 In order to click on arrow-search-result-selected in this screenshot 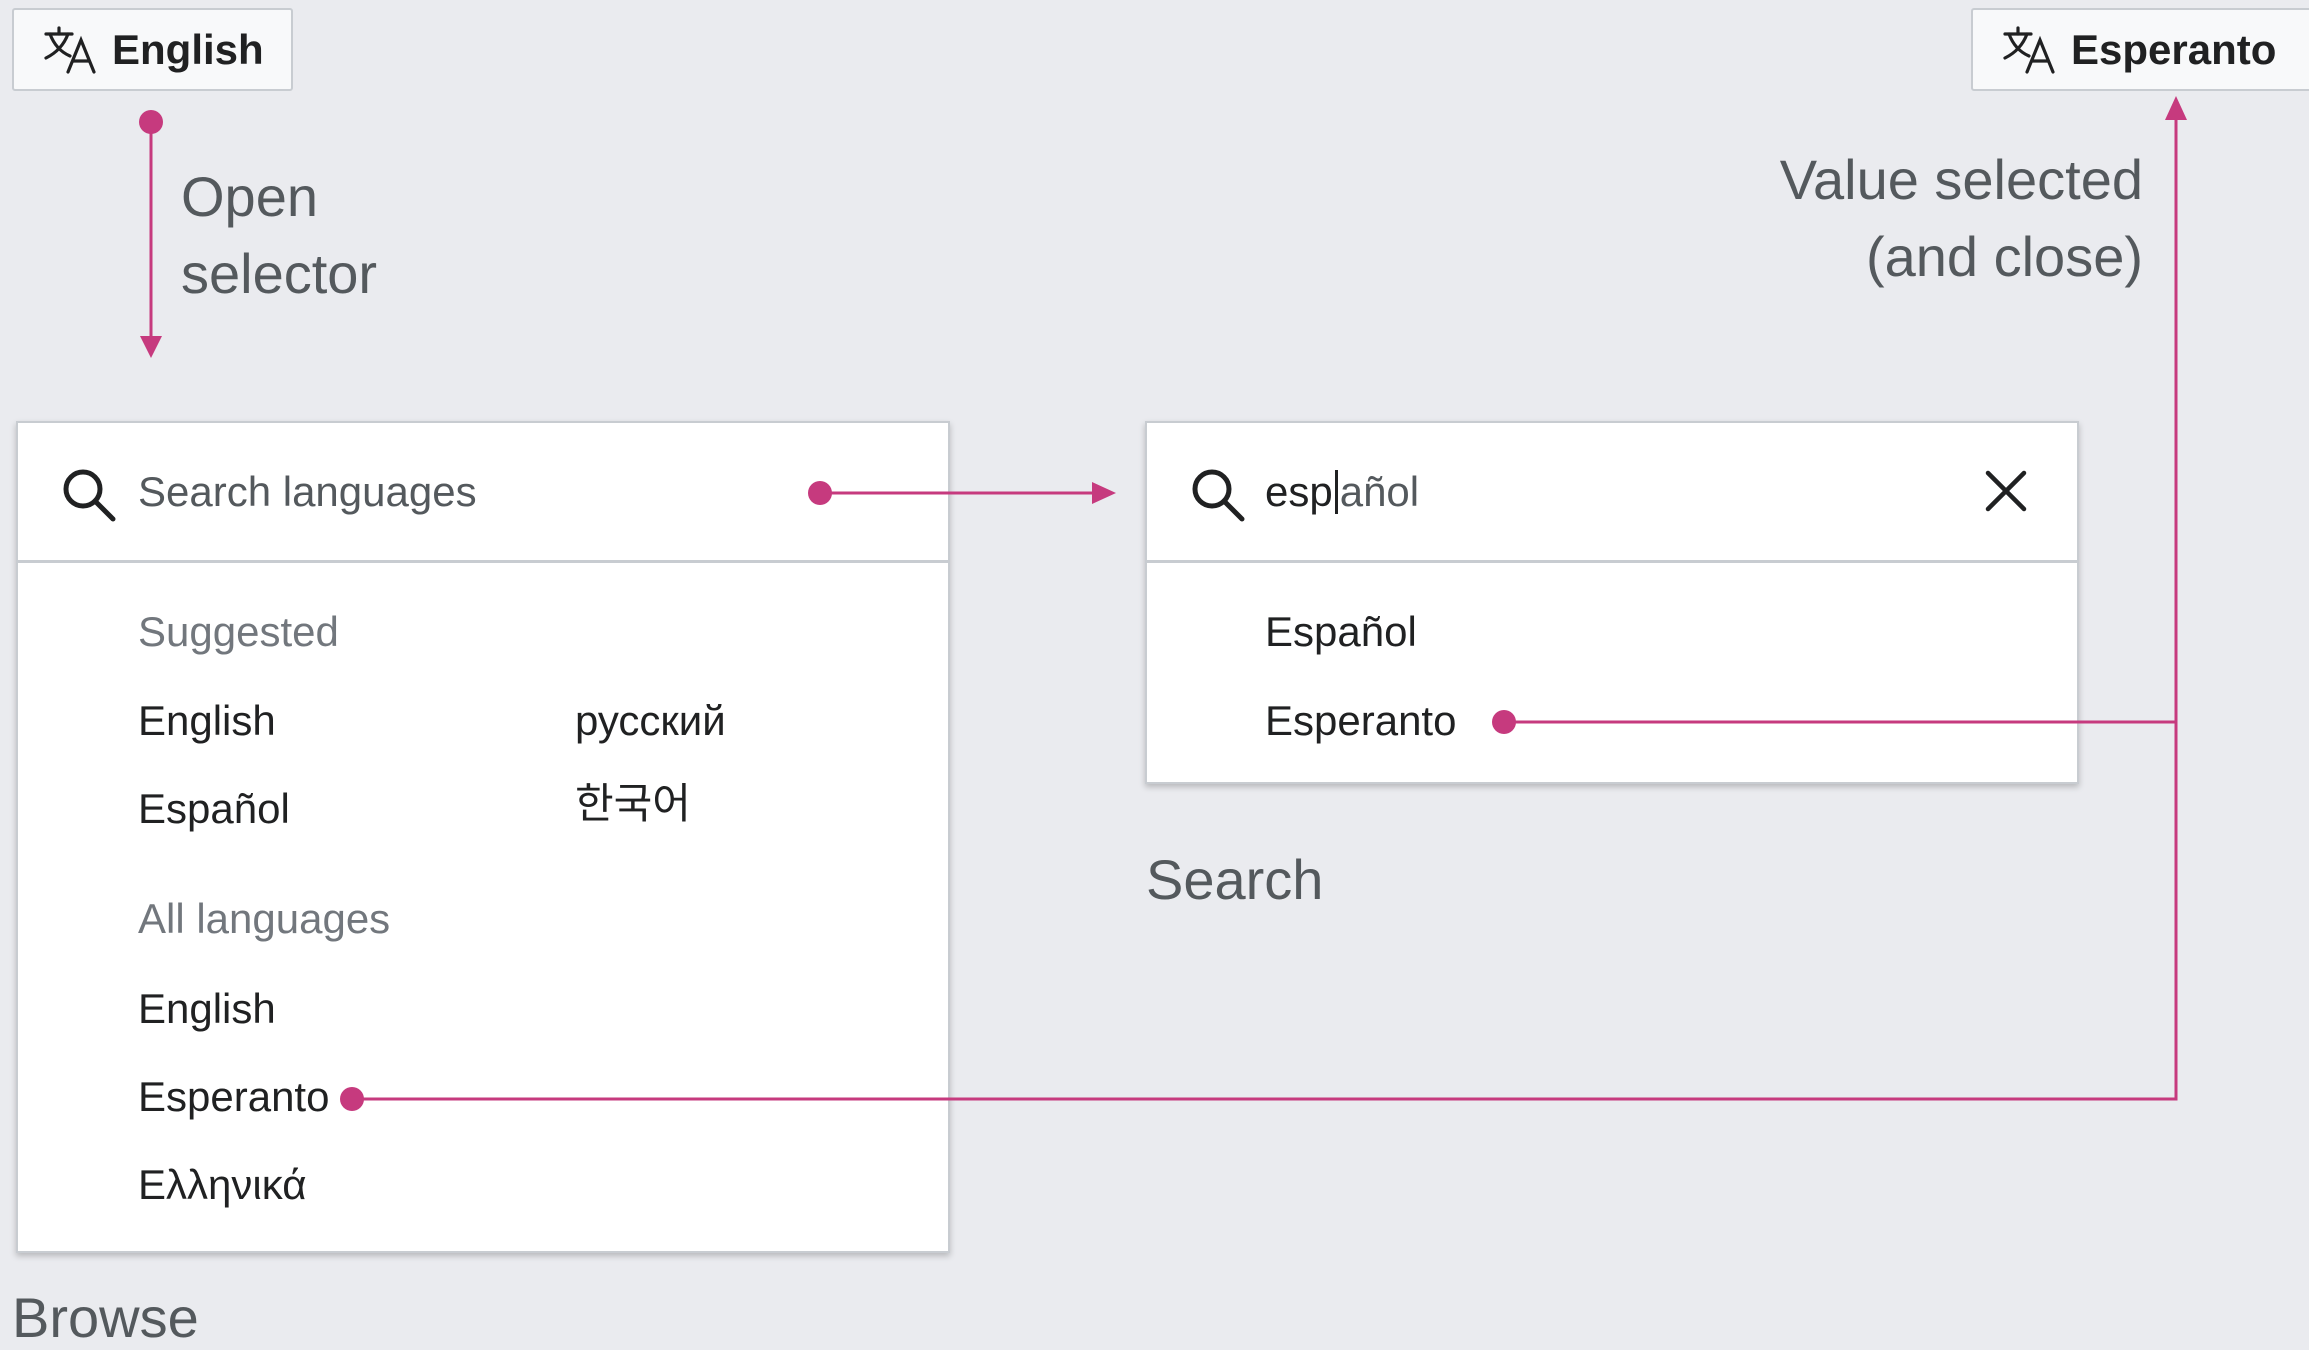, I will do `click(1834, 722)`.